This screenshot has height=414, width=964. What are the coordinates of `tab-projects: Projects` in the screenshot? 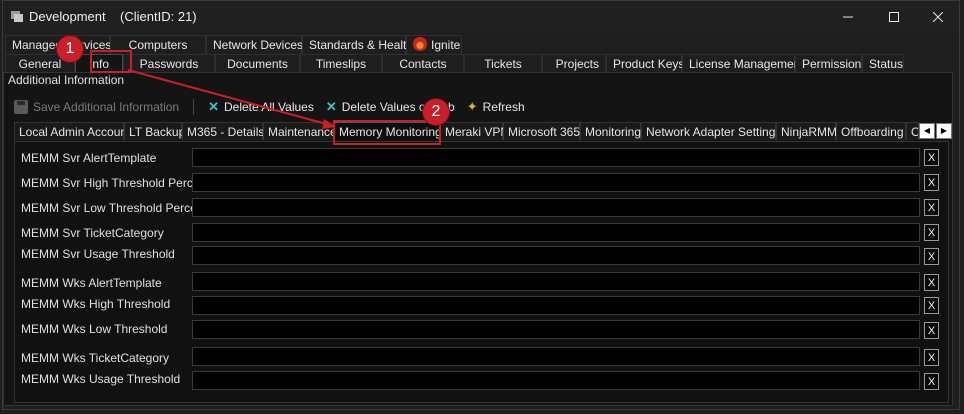 It's located at (574, 63).